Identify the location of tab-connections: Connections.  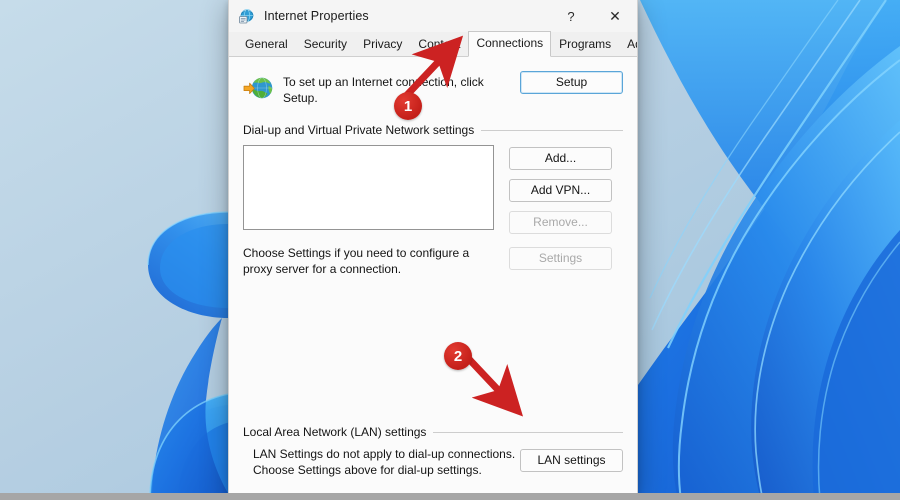
(510, 44).